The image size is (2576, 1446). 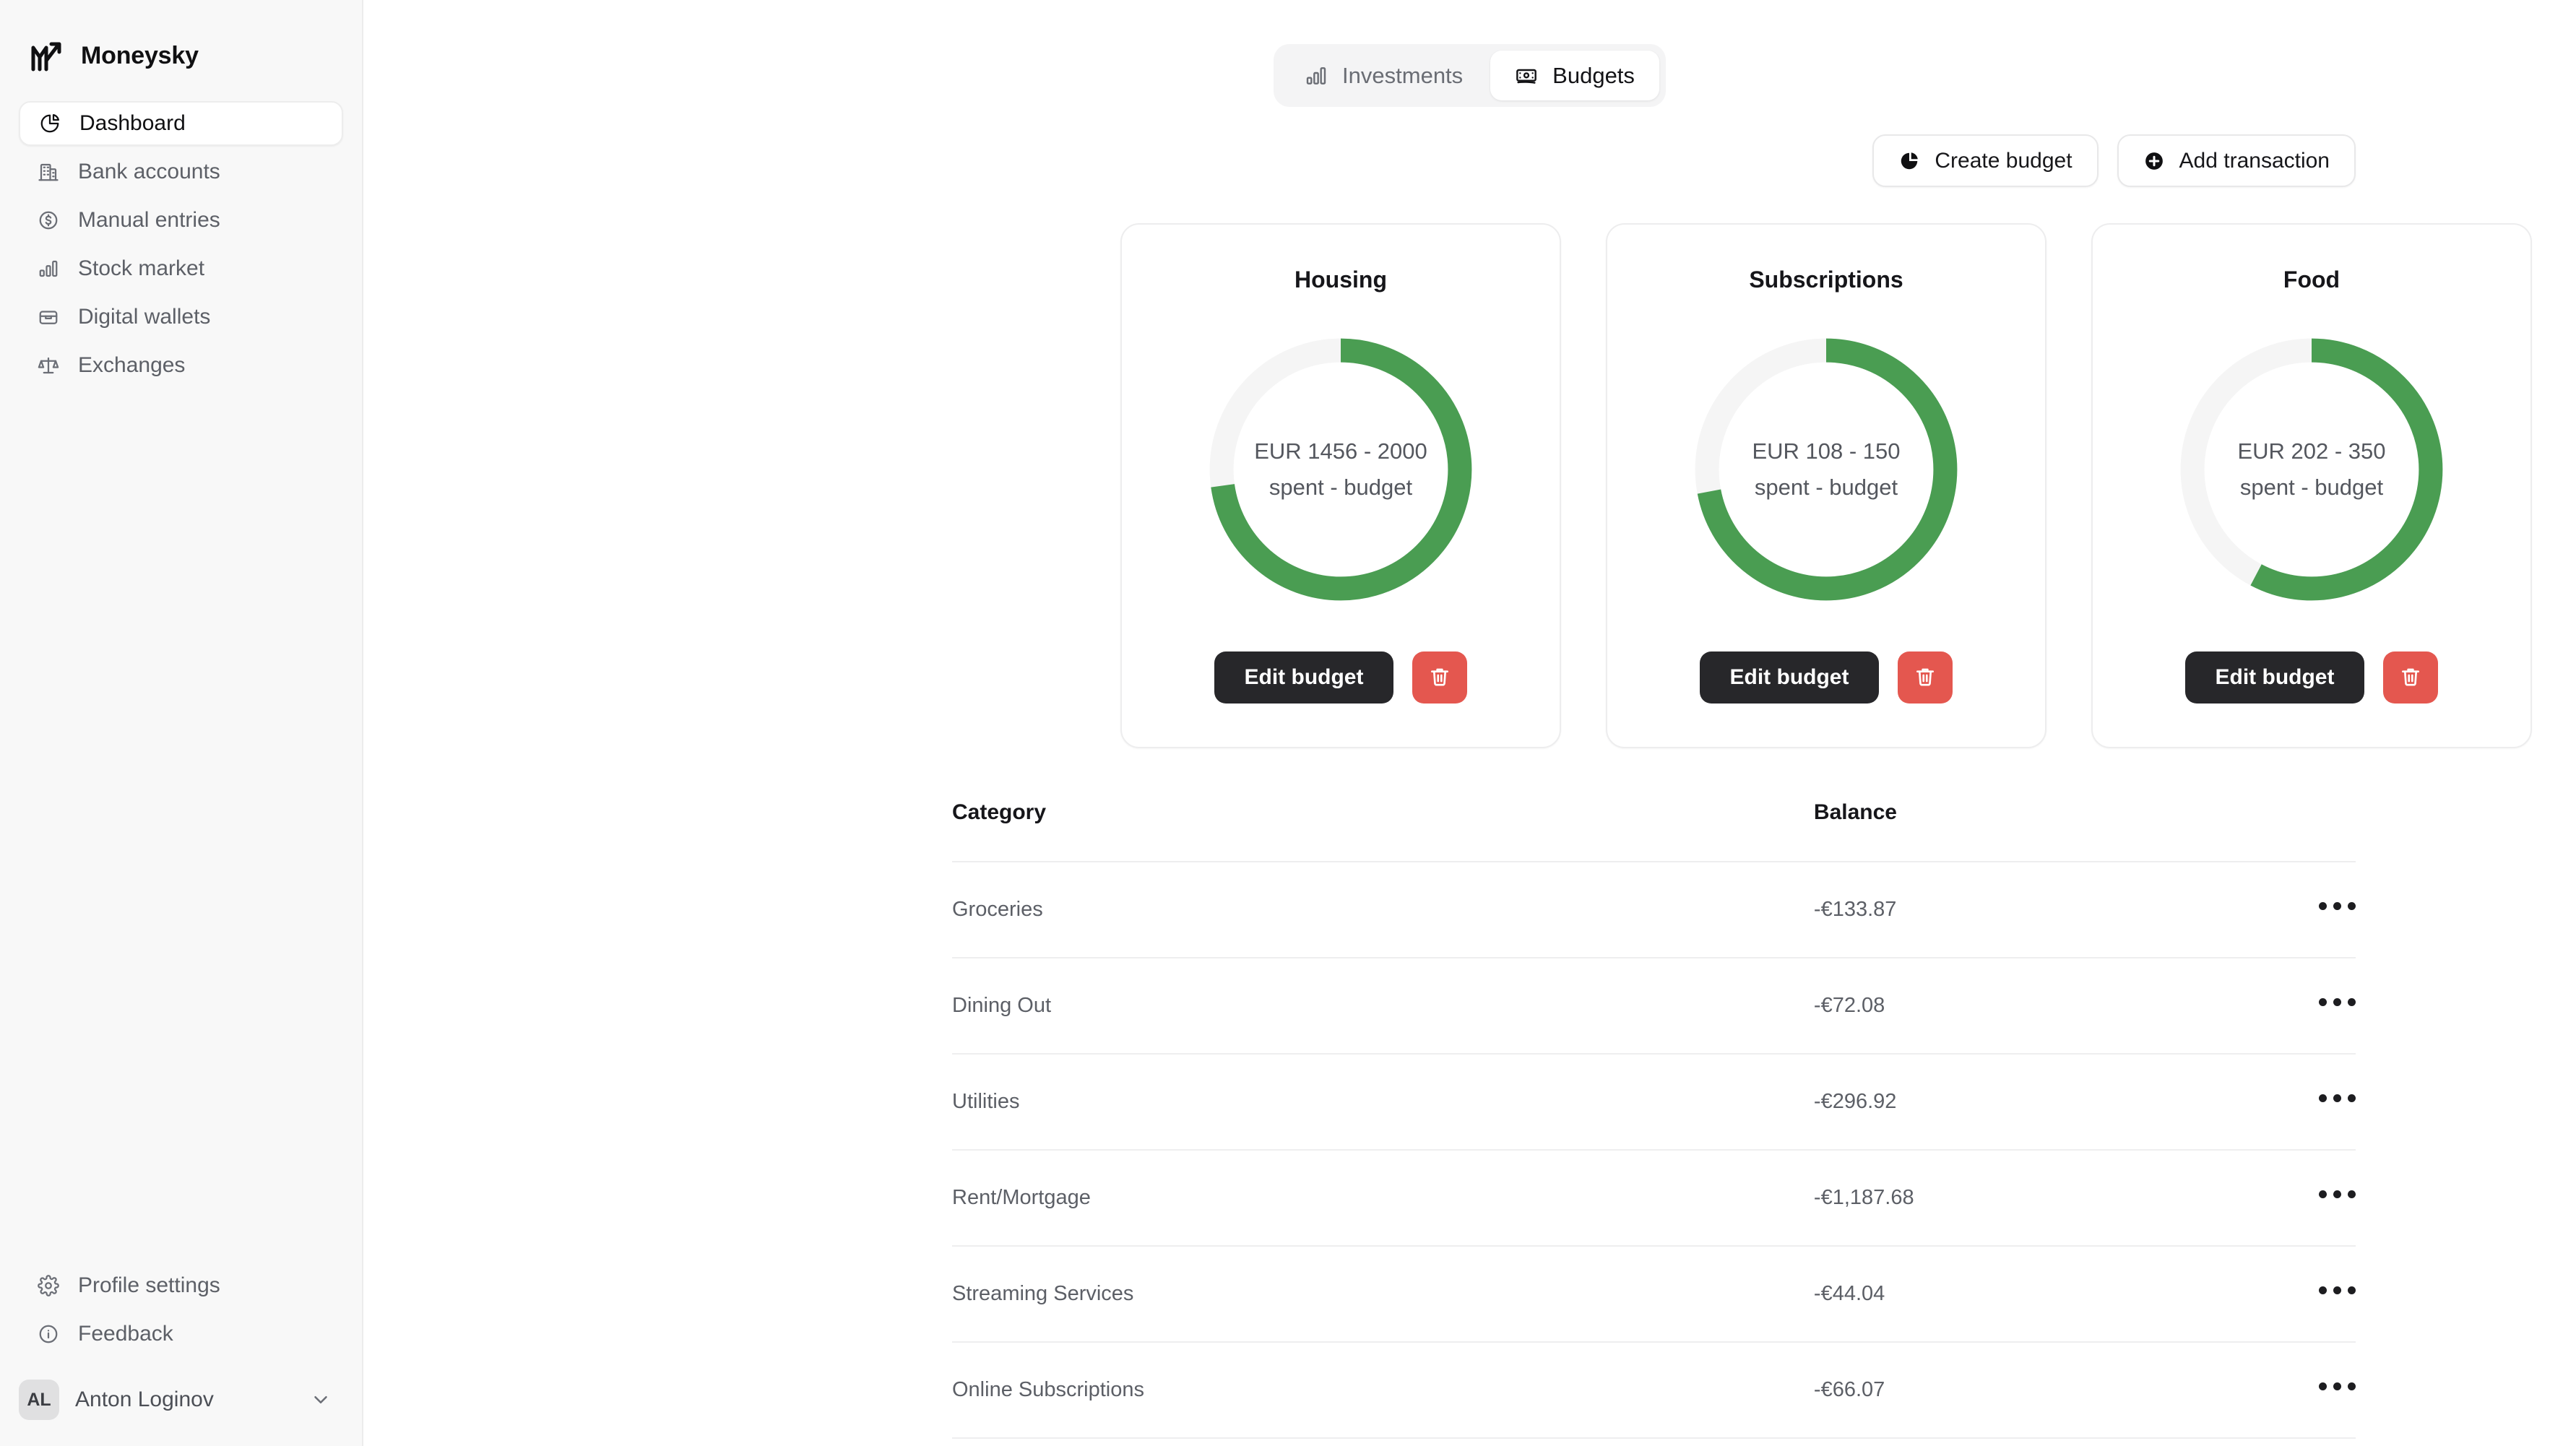 I want to click on column-header-actions, so click(x=2338, y=831).